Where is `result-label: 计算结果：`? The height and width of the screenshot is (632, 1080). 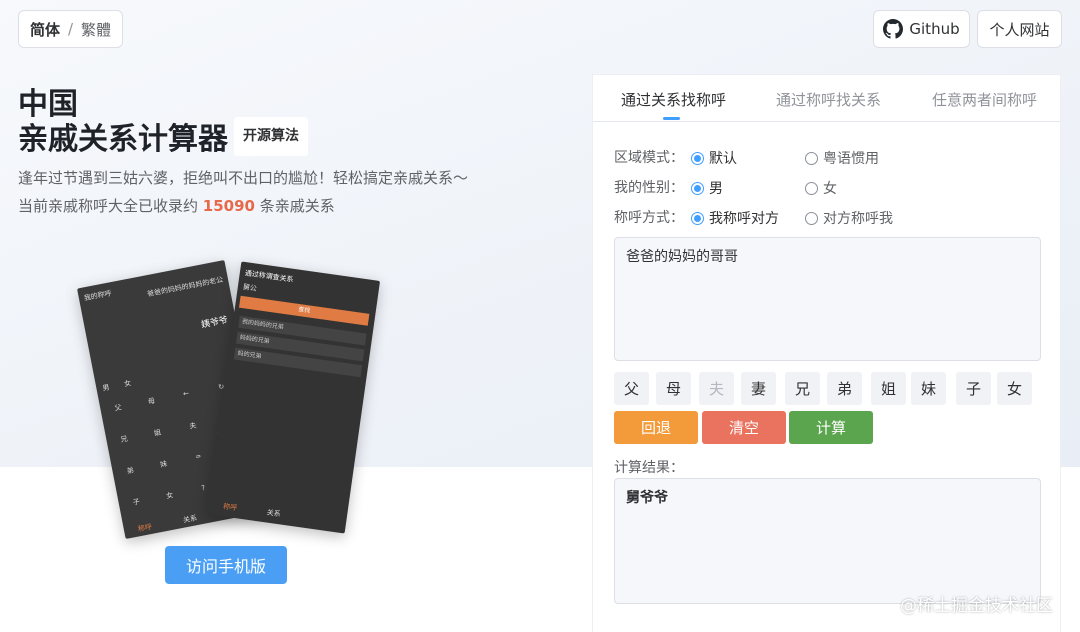
result-label: 计算结果： is located at coordinates (649, 468).